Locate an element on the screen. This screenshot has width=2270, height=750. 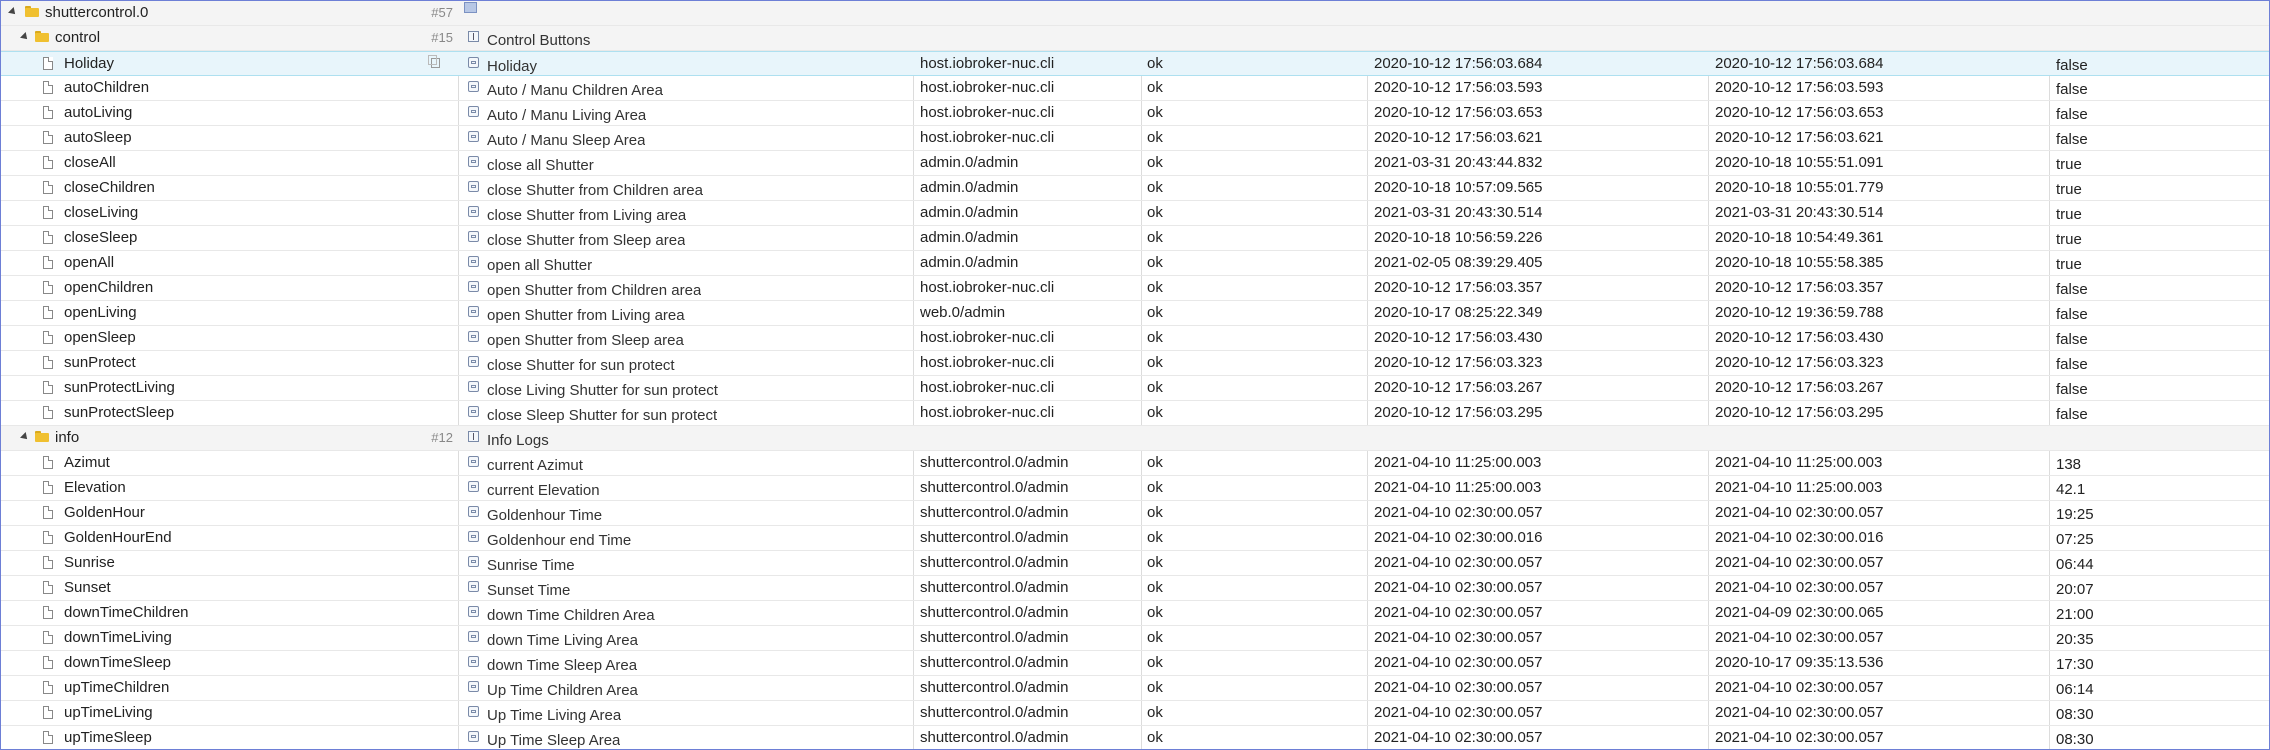
value-cell: 21:00 is located at coordinates (2075, 614).